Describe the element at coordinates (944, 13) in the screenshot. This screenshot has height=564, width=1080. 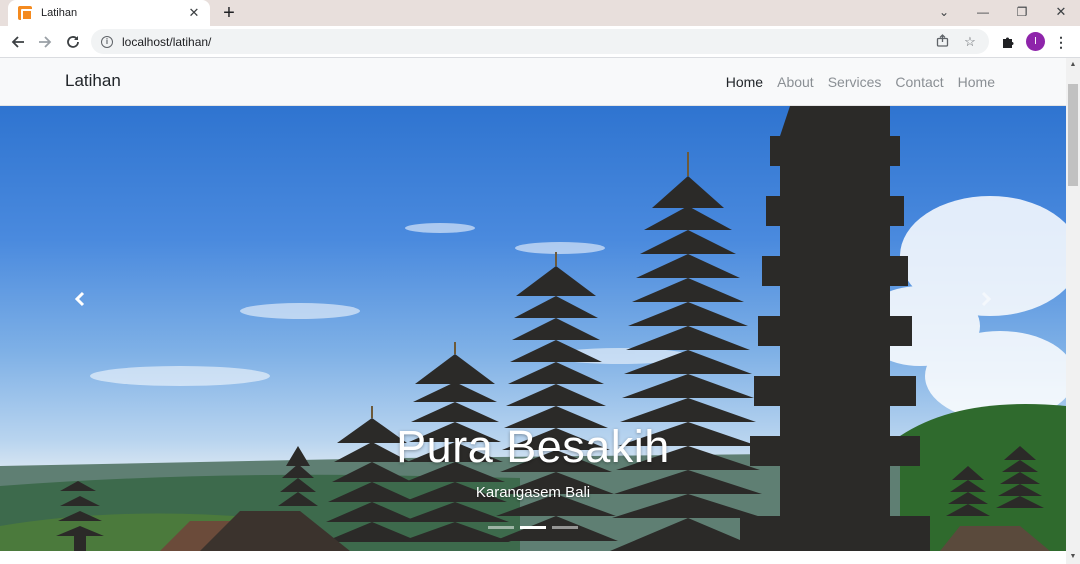
I see `tab-search-button: ⌄` at that location.